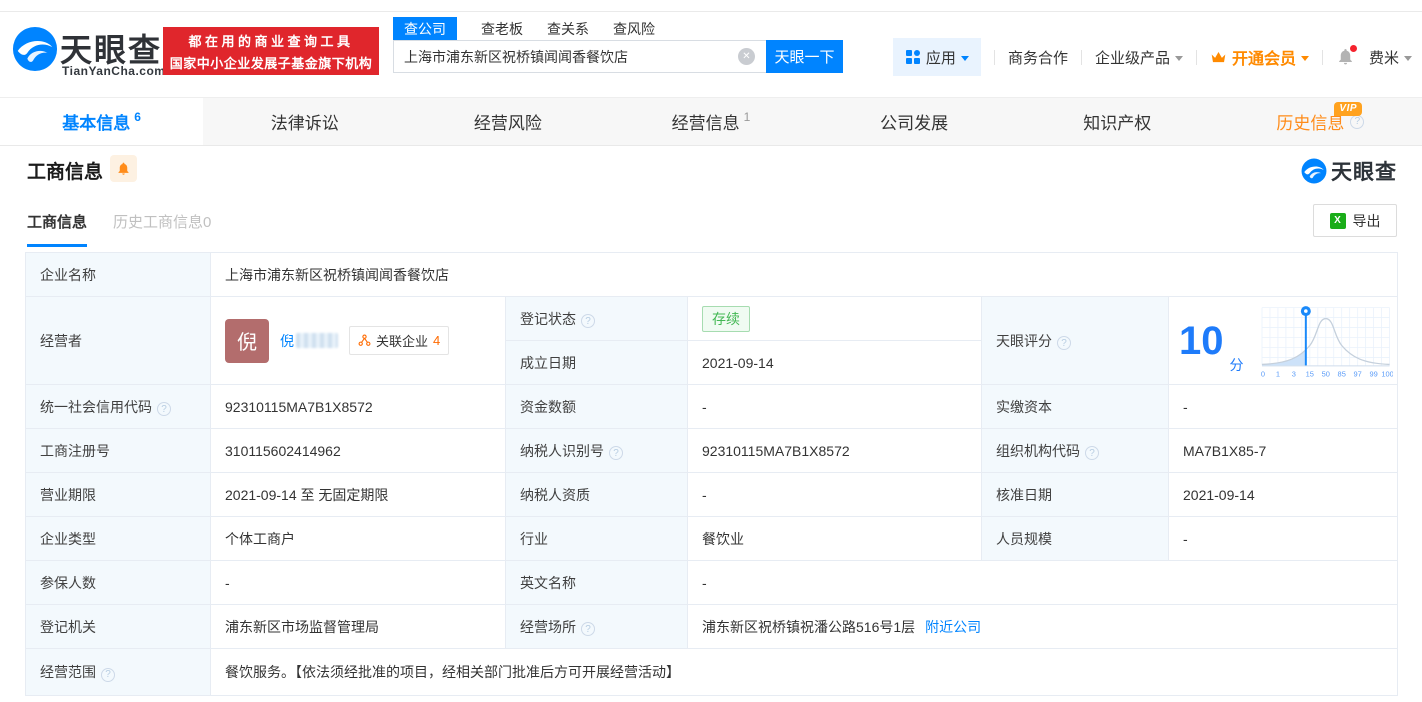  What do you see at coordinates (548, 626) in the screenshot?
I see `field-label-text: 经营场所` at bounding box center [548, 626].